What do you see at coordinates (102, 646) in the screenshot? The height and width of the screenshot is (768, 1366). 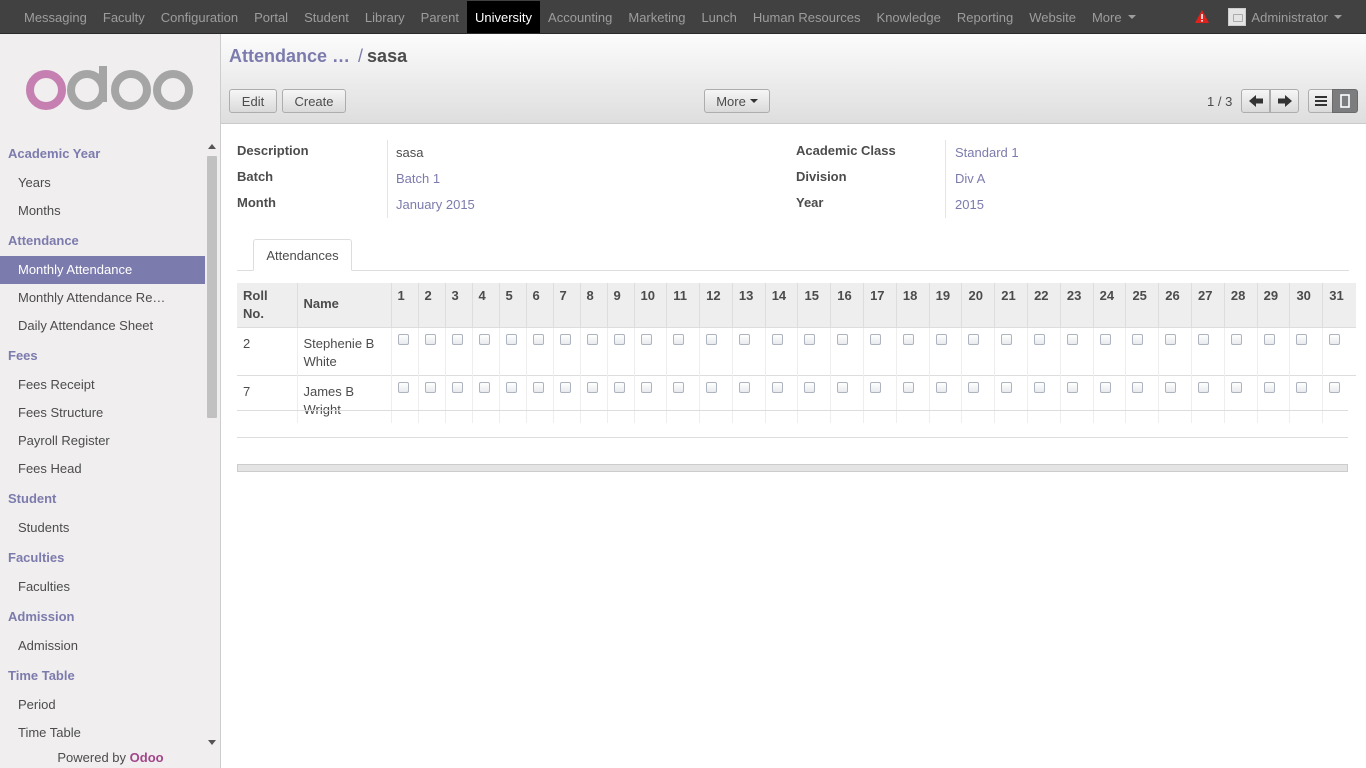 I see `sidebar-item-admission: Admission` at bounding box center [102, 646].